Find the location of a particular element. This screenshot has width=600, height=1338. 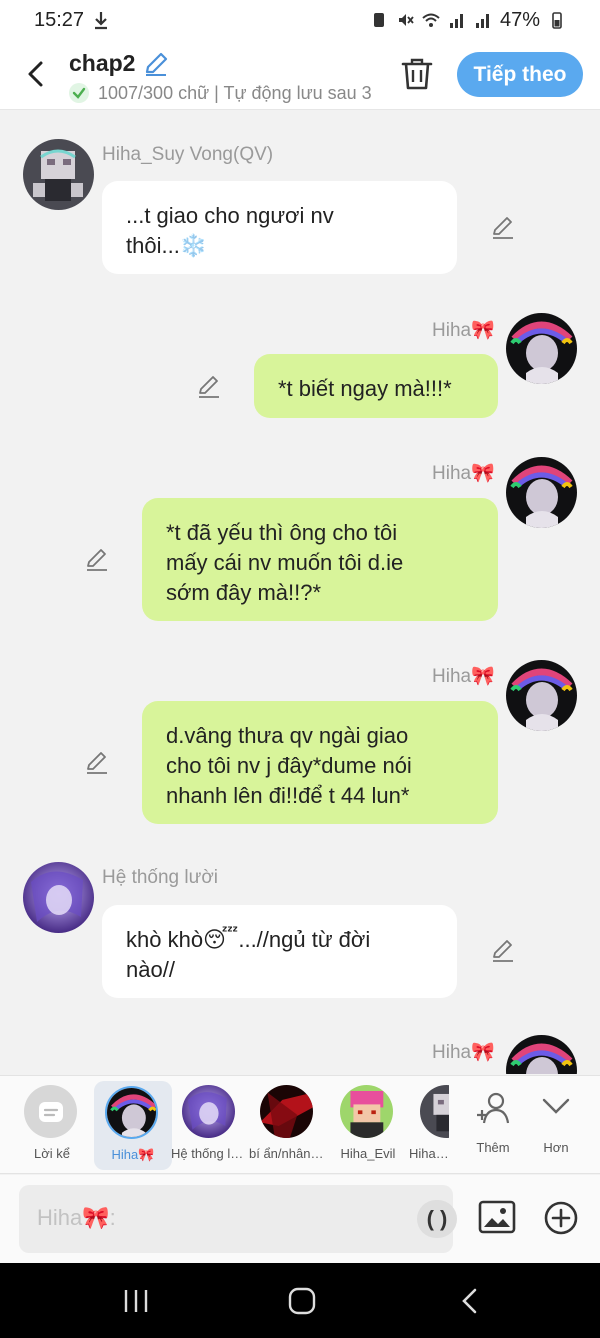

message-bubble: *t biết ngay mà!!!* is located at coordinates (376, 386).